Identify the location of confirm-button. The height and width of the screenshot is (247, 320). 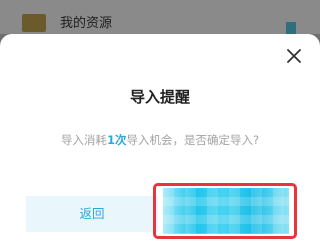
(226, 211).